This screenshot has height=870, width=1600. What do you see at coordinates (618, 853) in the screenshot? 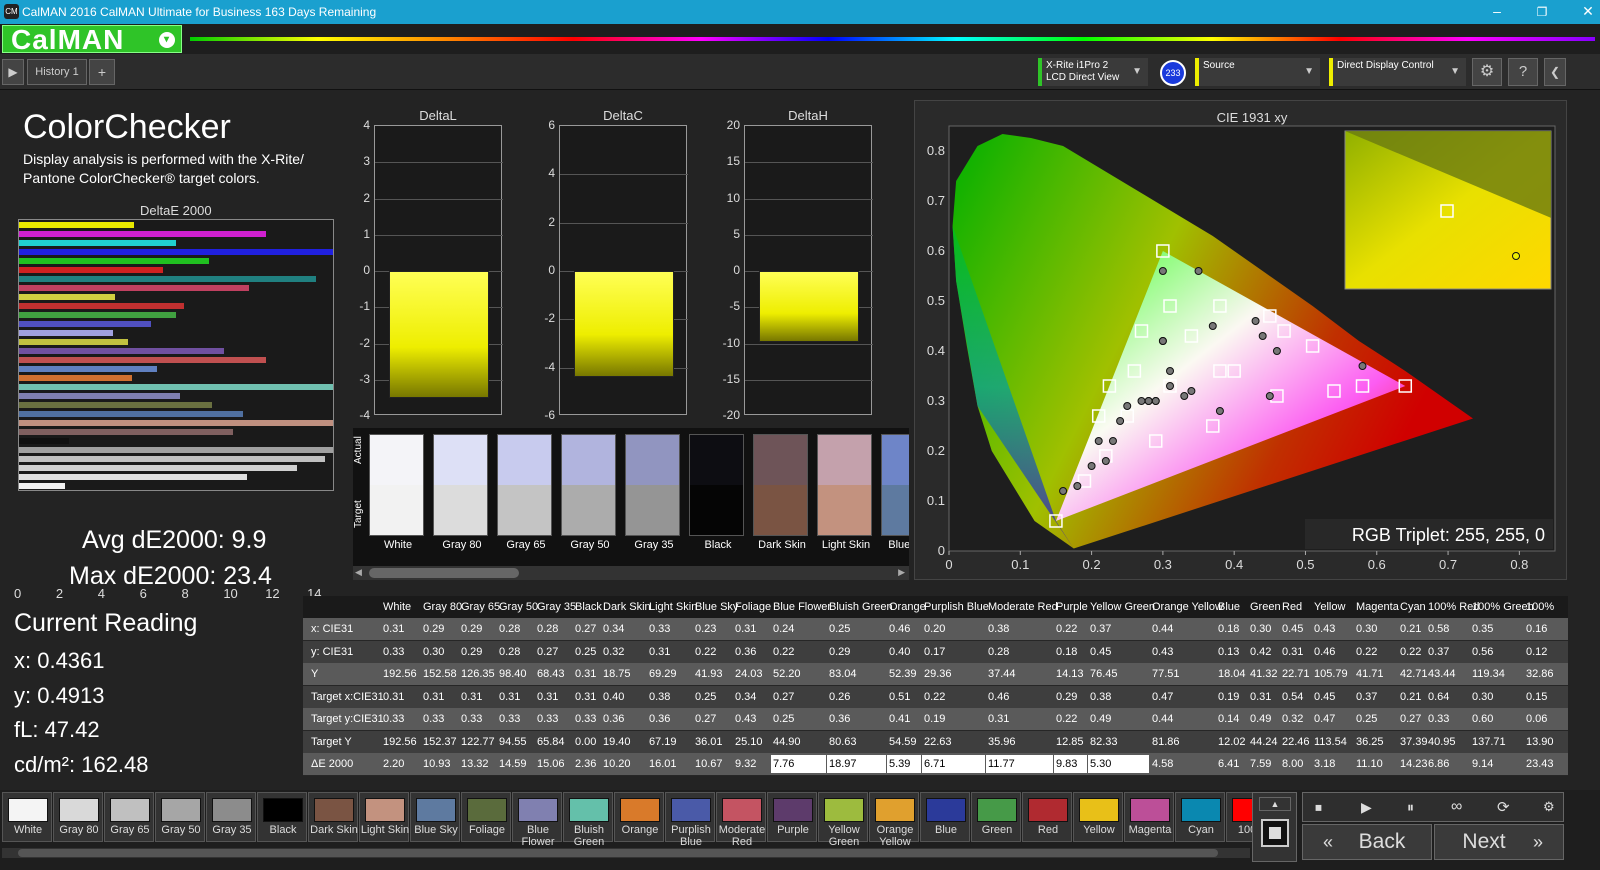
I see `footer-scroll-thumb` at bounding box center [618, 853].